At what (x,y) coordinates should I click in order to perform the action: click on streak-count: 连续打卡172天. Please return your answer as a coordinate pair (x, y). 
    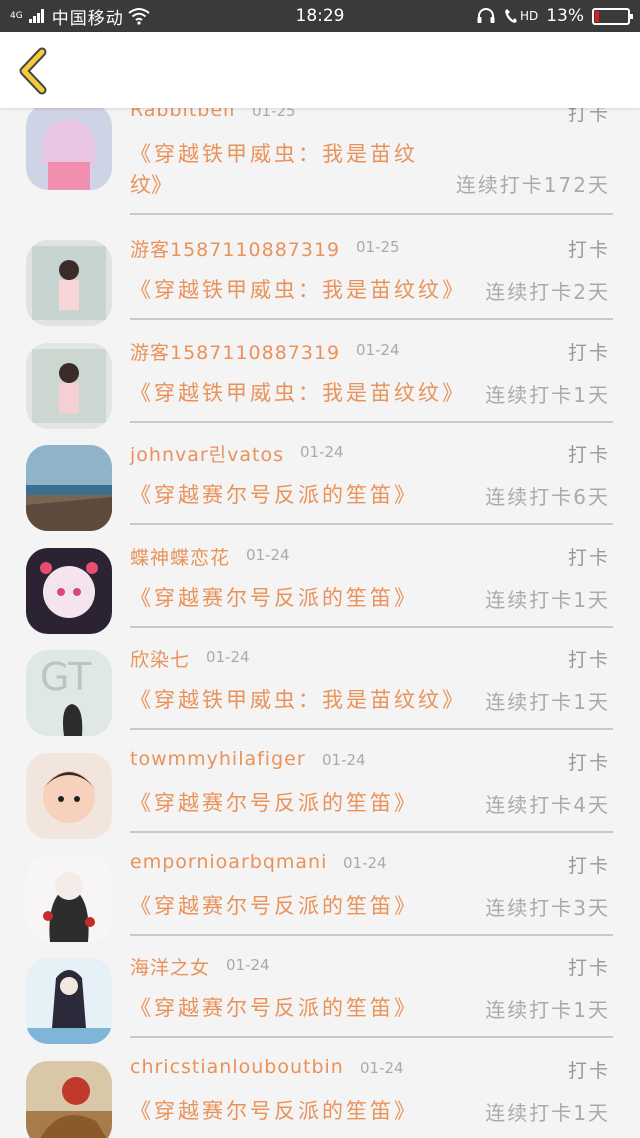
    Looking at the image, I should click on (532, 185).